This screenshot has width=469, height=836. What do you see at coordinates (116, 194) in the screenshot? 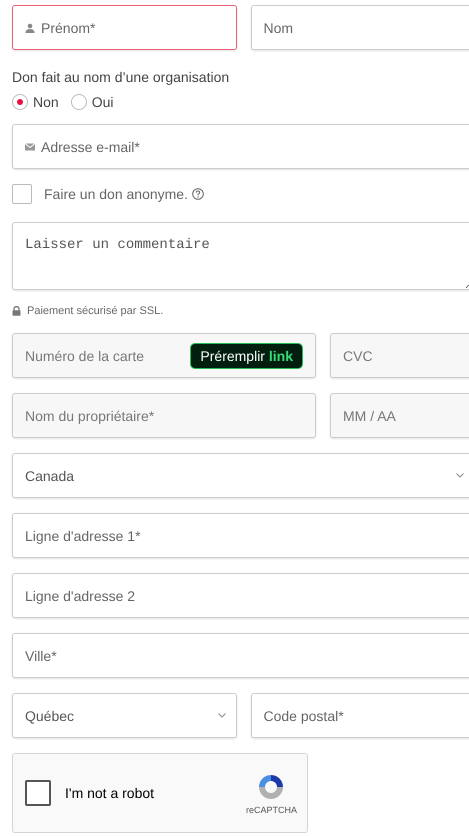
I see `checkbox-label: Faire un don anonyme.` at bounding box center [116, 194].